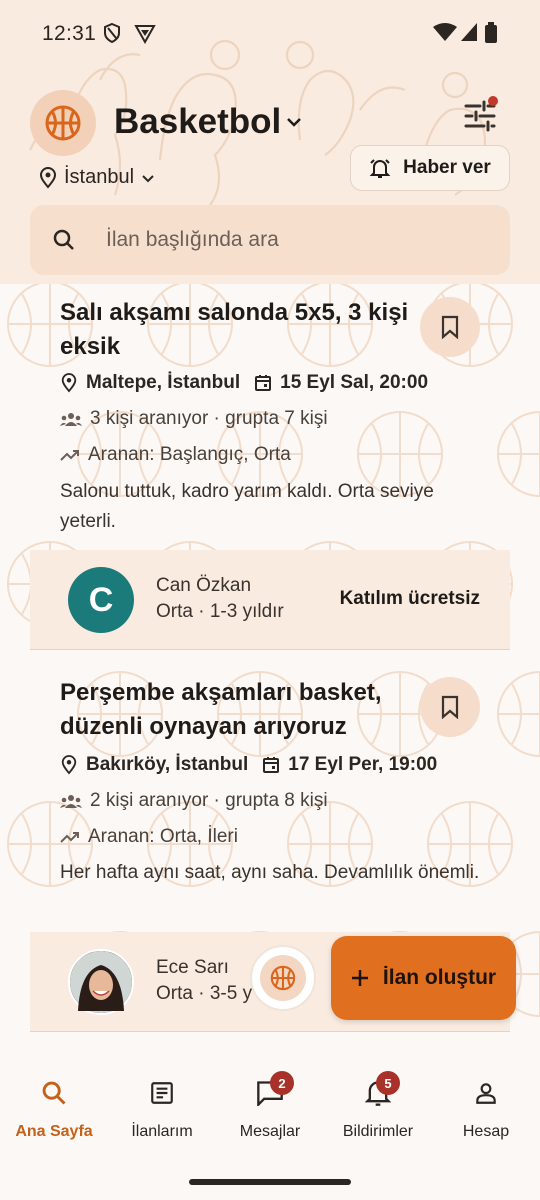 Image resolution: width=540 pixels, height=1200 pixels. I want to click on alarm-bell-icon, so click(380, 168).